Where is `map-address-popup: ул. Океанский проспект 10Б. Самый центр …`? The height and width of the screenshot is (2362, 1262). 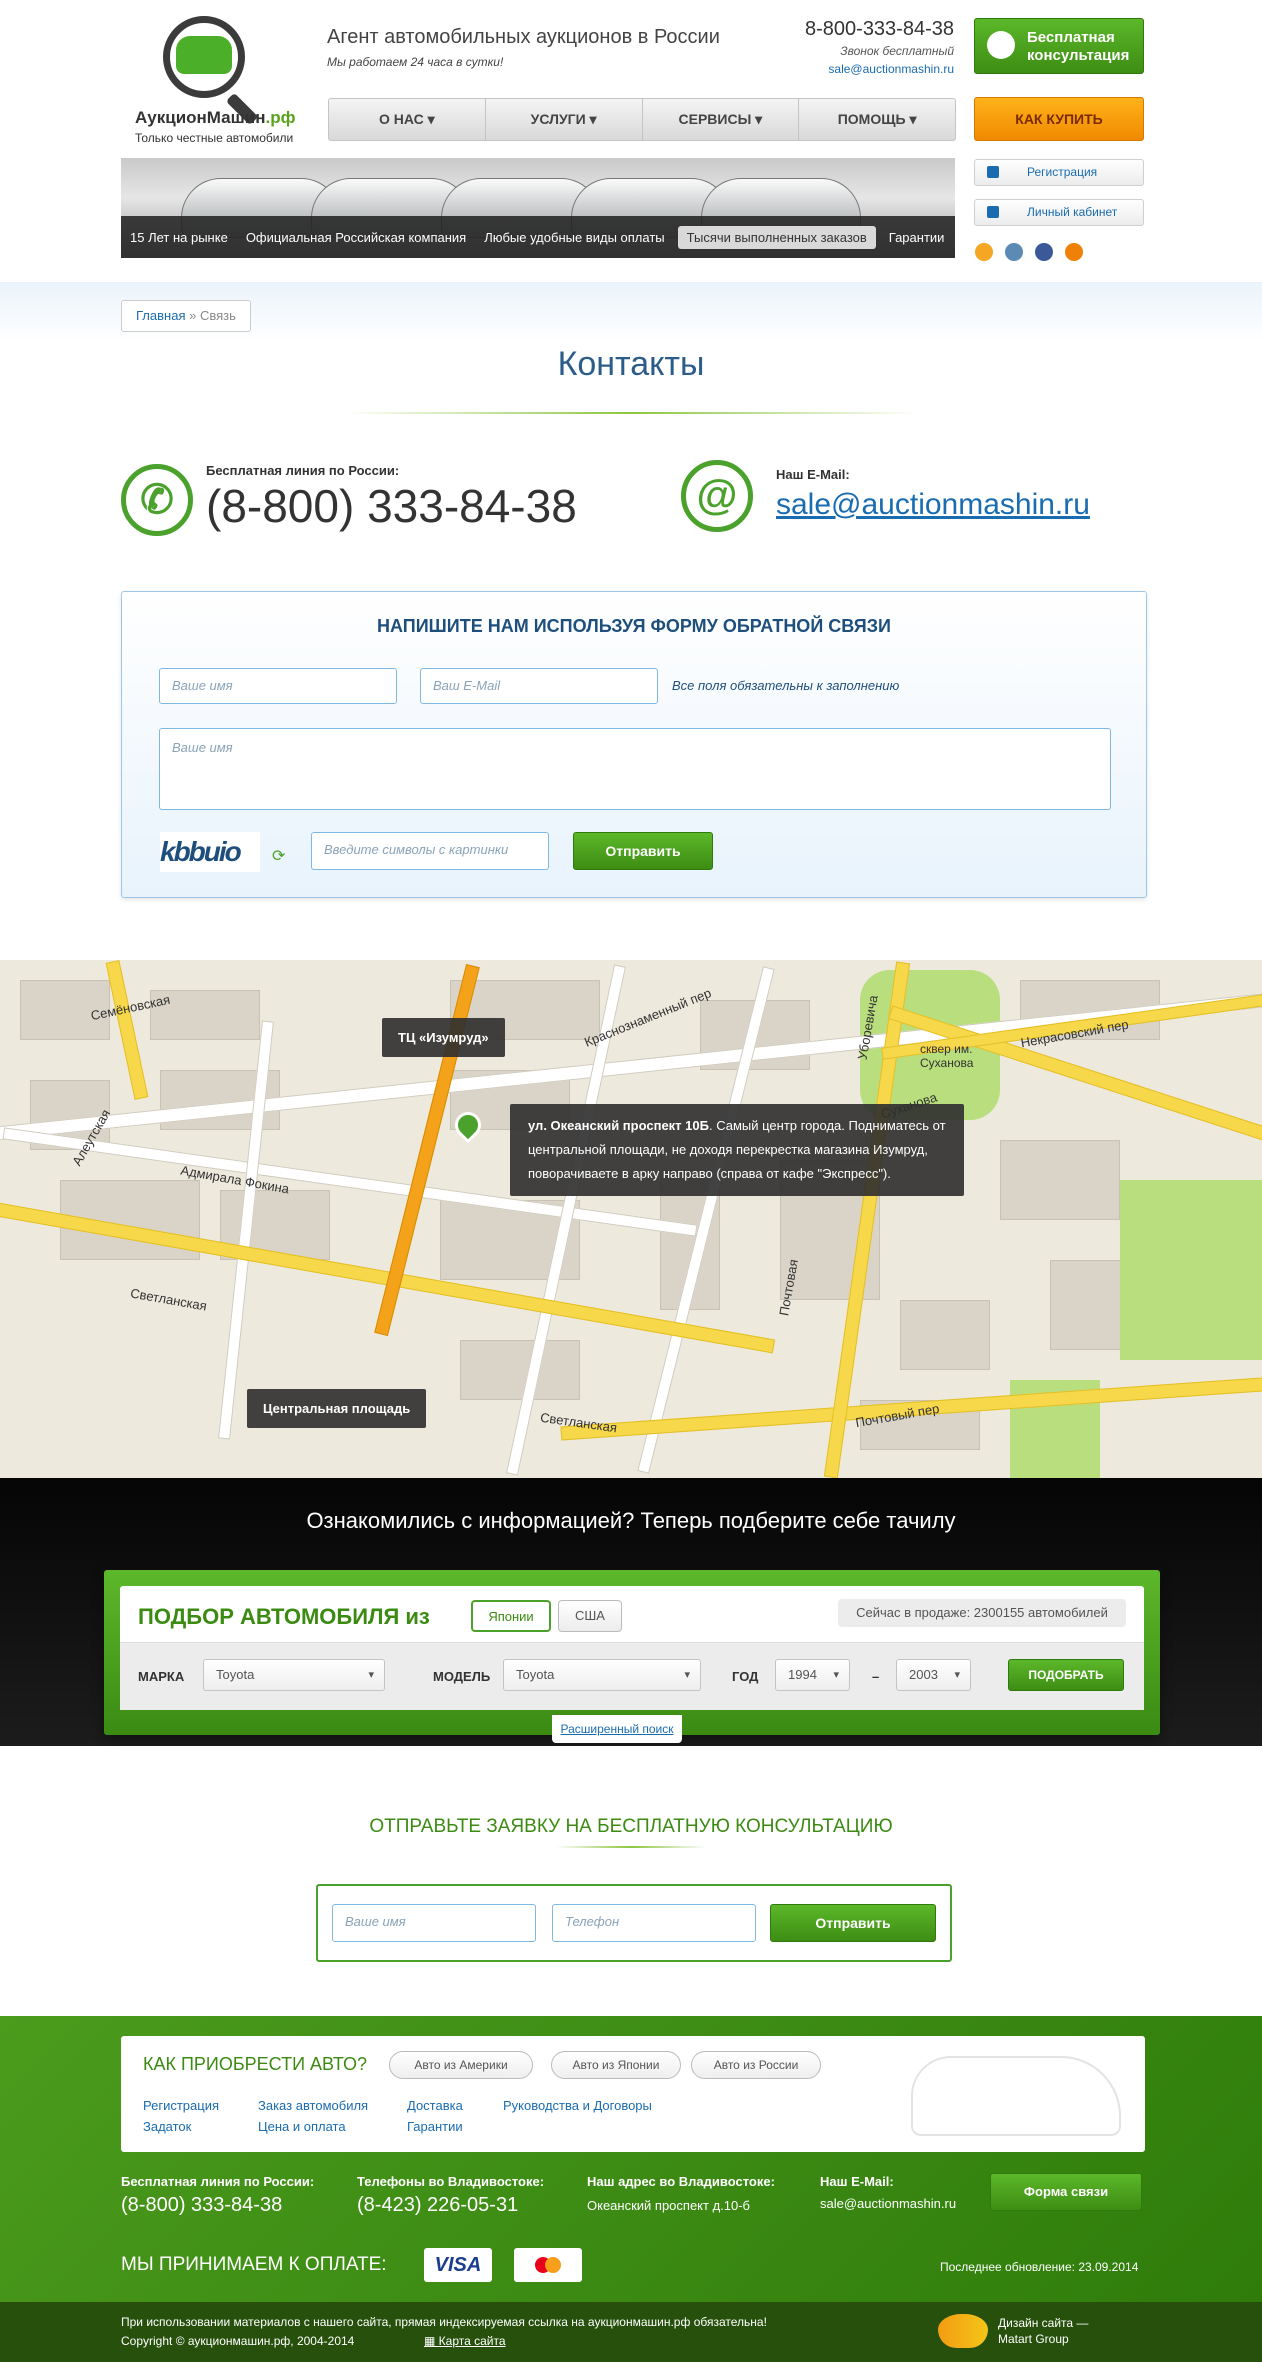 map-address-popup: ул. Океанский проспект 10Б. Самый центр … is located at coordinates (737, 1150).